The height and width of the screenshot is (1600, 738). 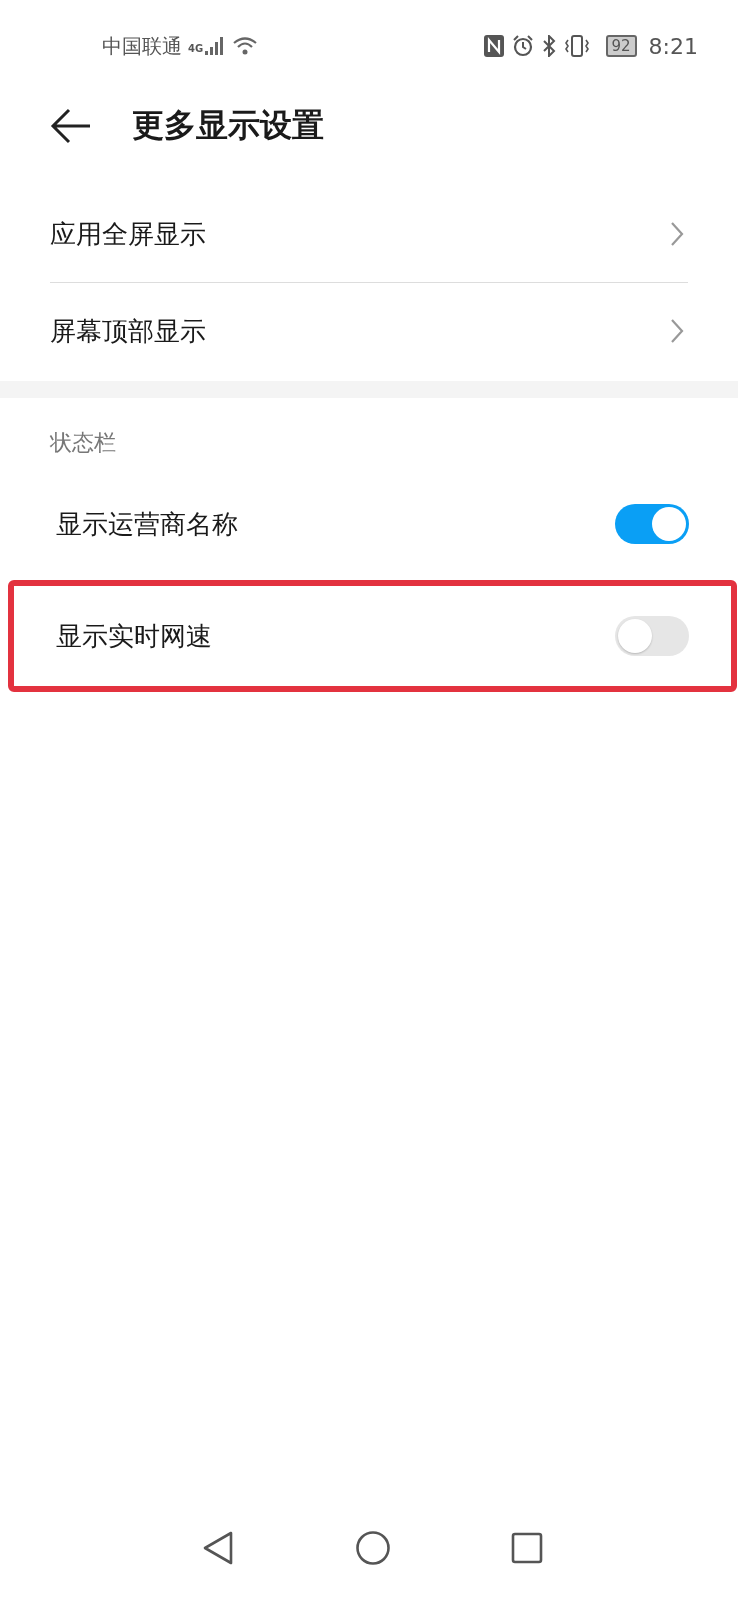 I want to click on setting-label: 显示实时网速, so click(x=134, y=636).